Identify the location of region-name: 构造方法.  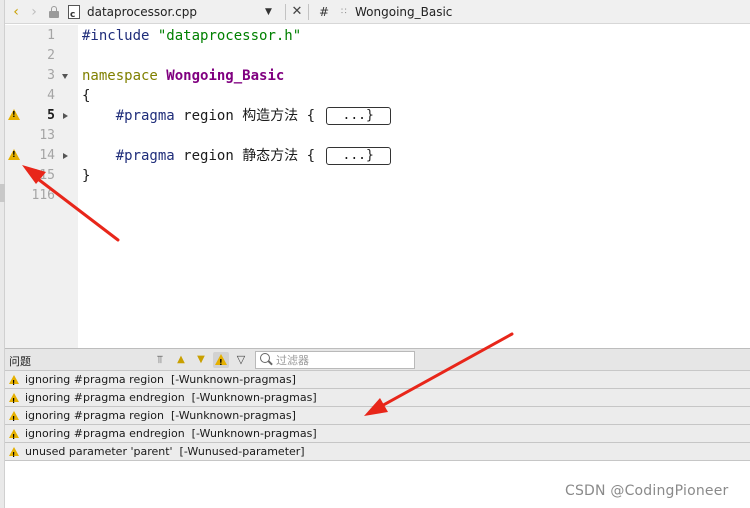
(270, 116).